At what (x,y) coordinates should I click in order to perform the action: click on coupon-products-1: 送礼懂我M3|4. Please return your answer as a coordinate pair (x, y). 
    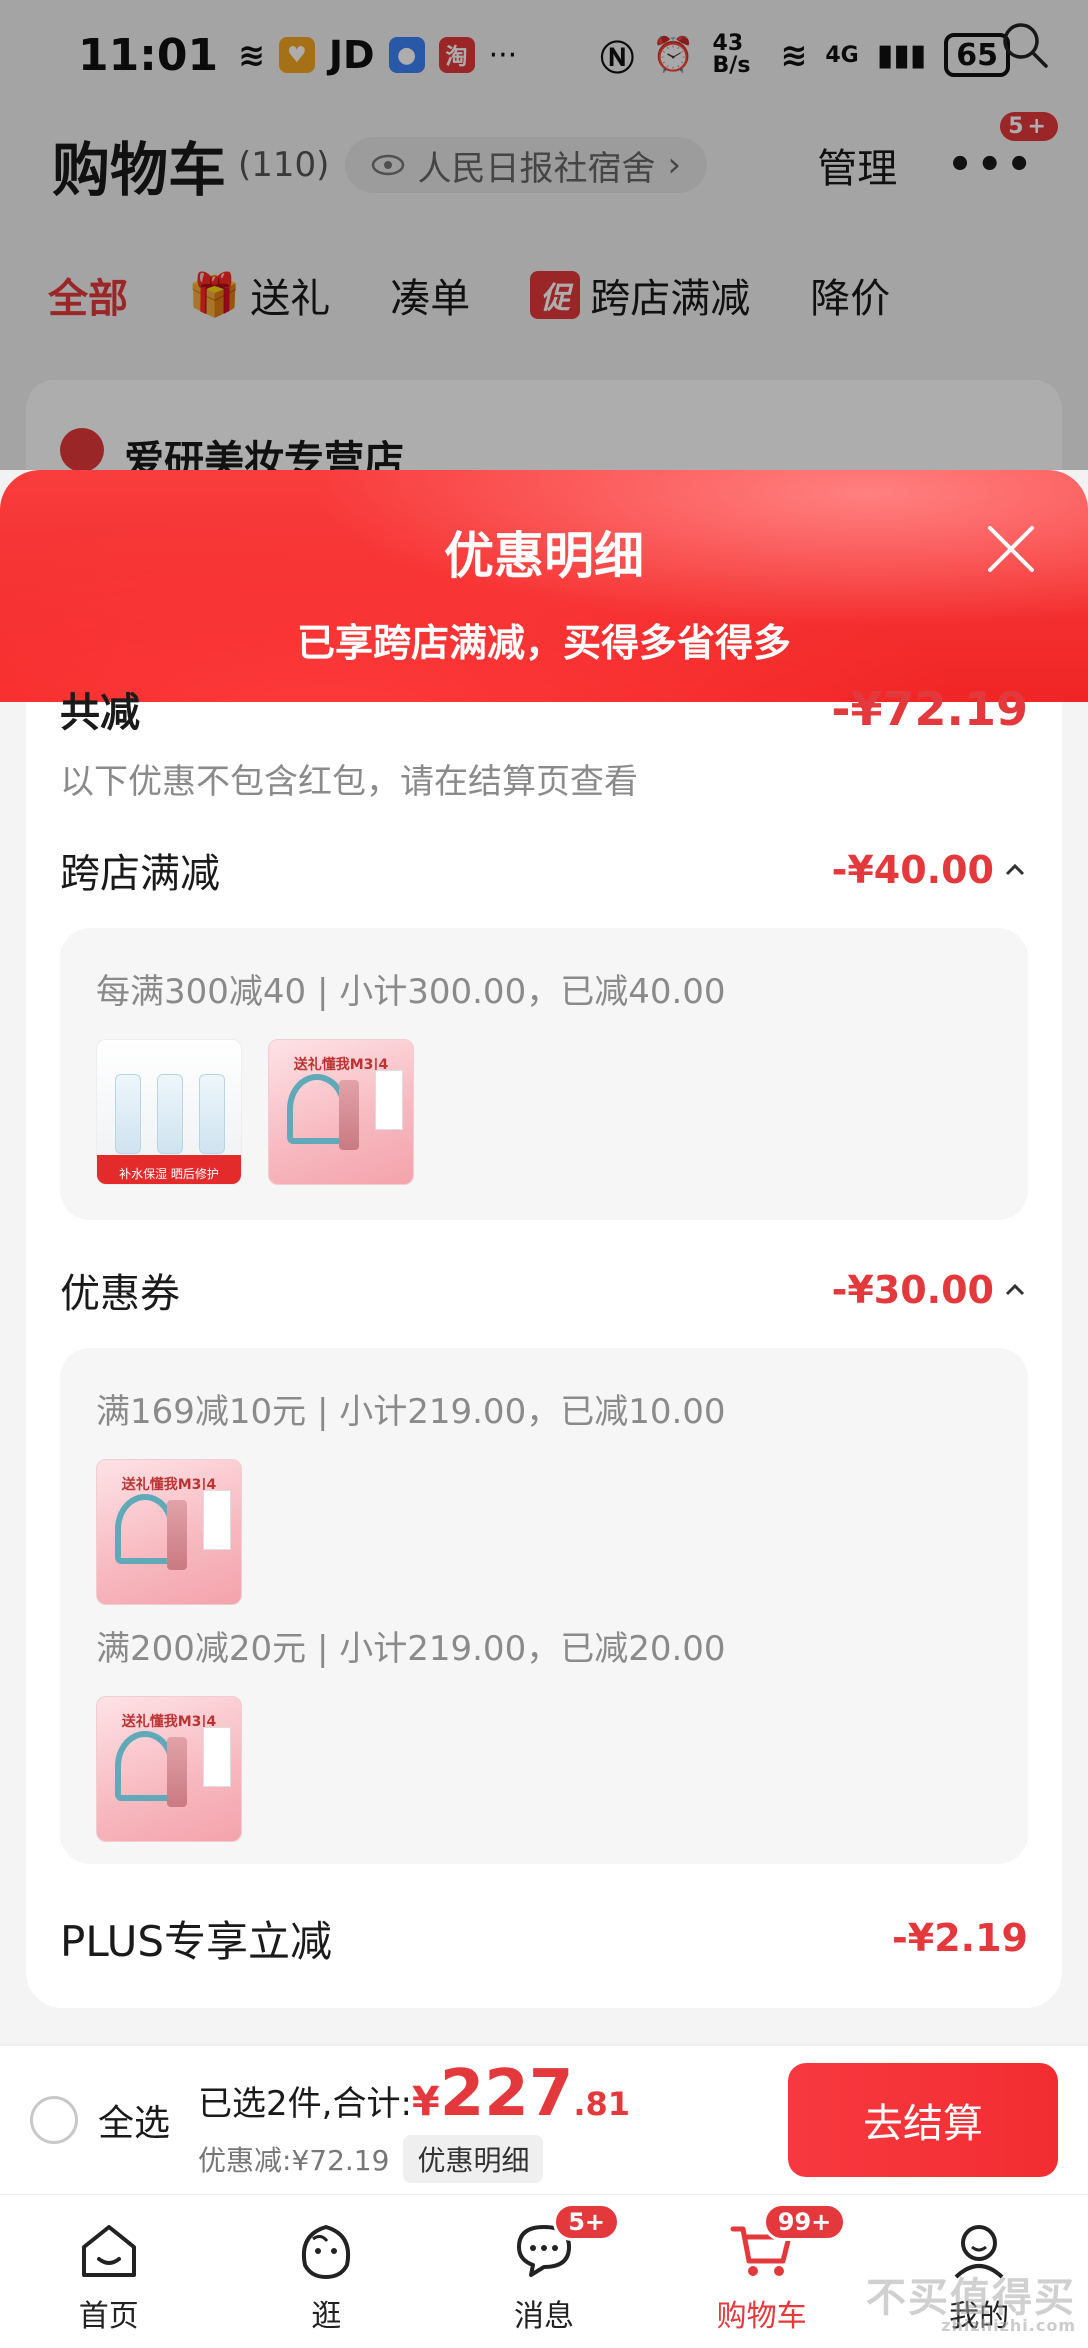
    Looking at the image, I should click on (544, 1532).